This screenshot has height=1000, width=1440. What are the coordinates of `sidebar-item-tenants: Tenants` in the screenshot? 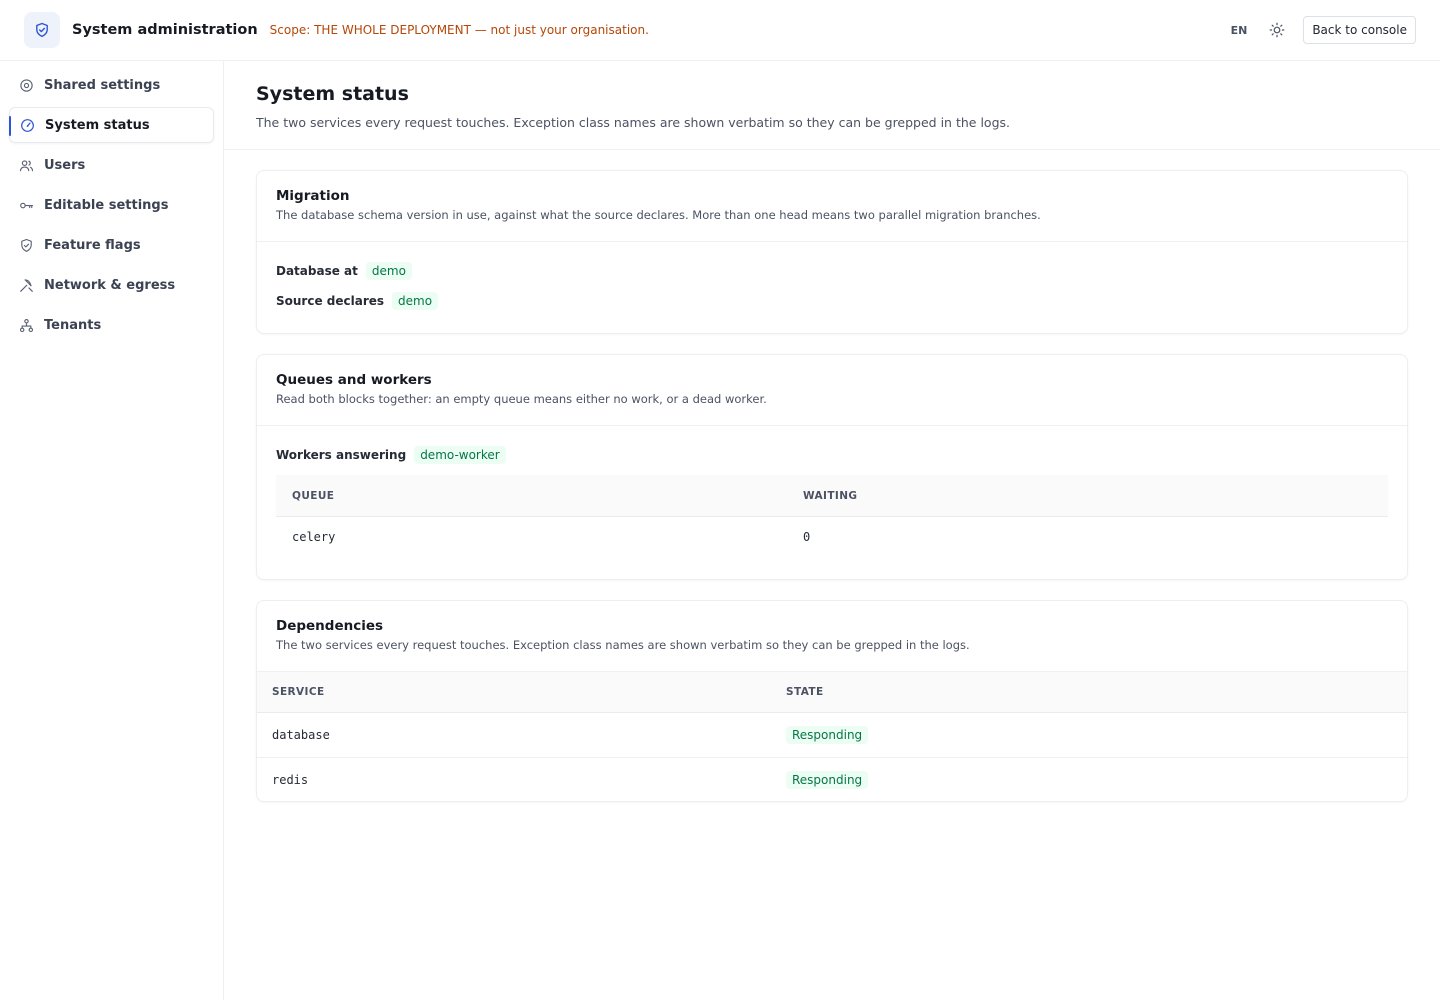 It's located at (111, 325).